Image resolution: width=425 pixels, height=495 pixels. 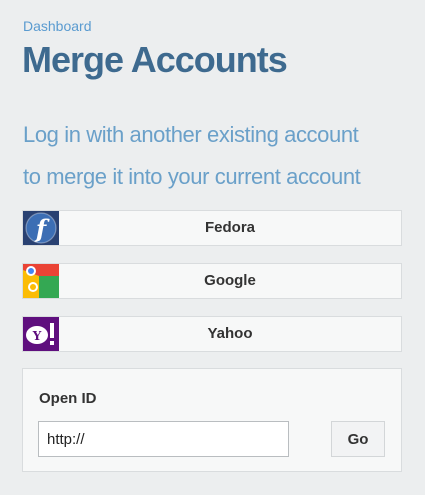 I want to click on google-logo-icon, so click(x=41, y=281).